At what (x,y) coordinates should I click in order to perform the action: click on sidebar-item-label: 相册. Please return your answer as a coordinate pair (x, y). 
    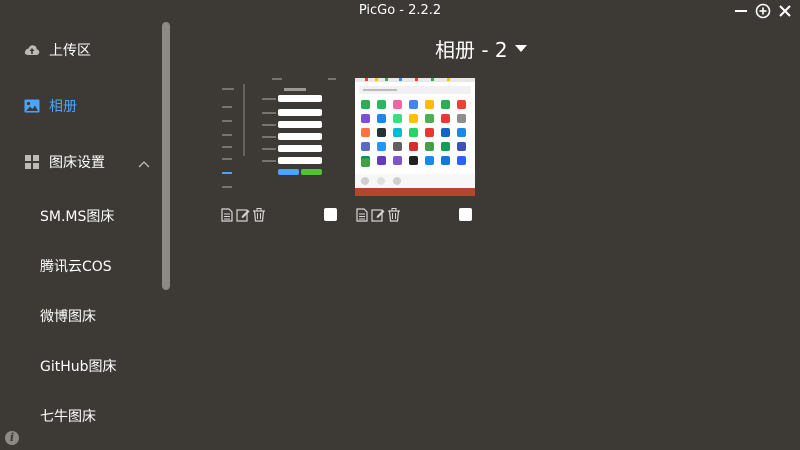
    Looking at the image, I should click on (63, 107).